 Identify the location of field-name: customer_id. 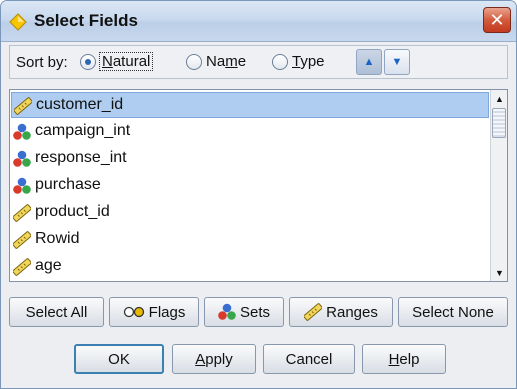
(80, 104).